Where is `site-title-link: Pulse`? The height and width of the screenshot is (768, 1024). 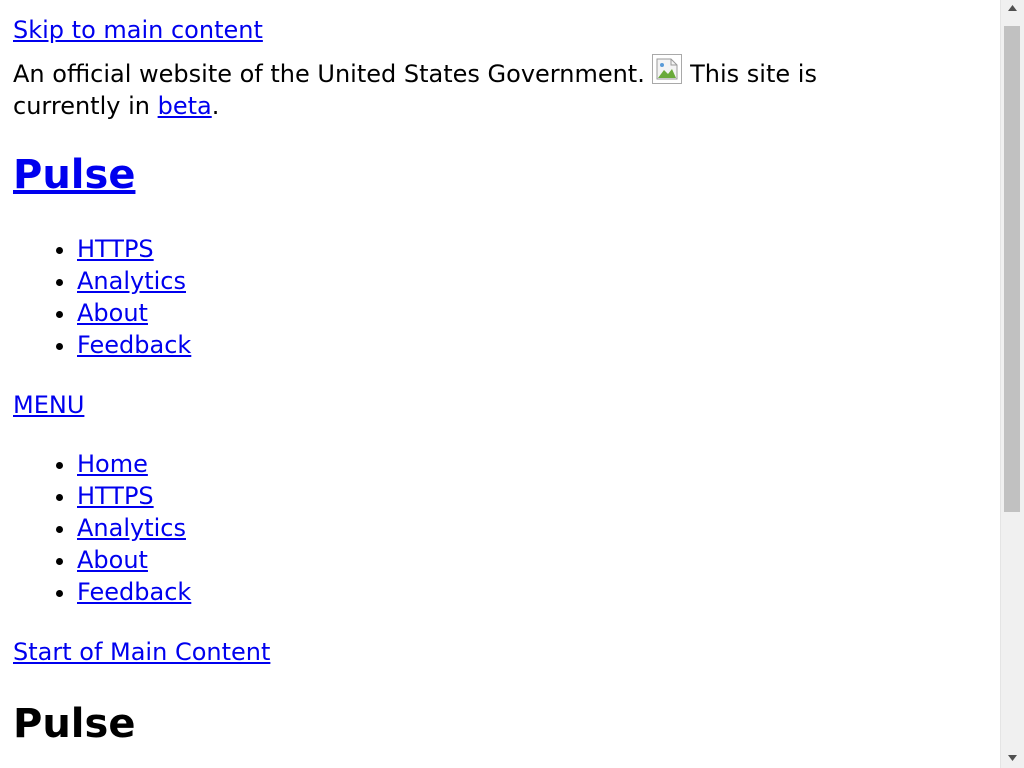 site-title-link: Pulse is located at coordinates (74, 175).